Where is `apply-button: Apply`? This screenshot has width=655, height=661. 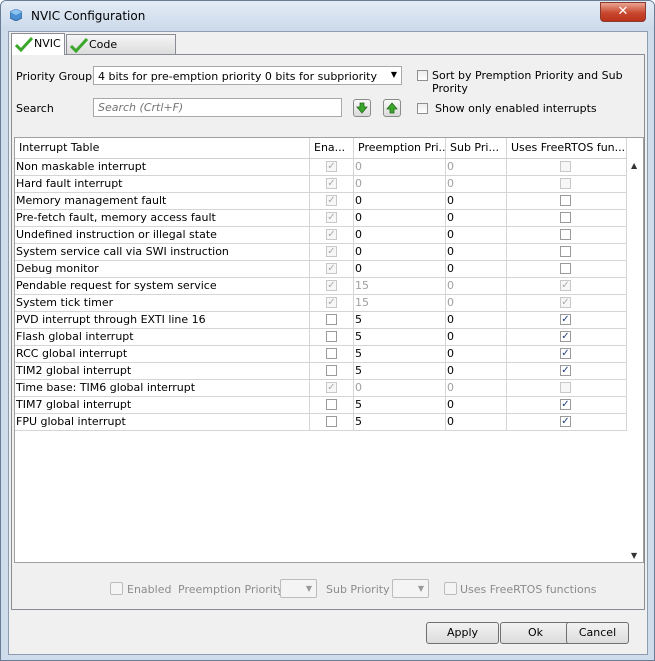 apply-button: Apply is located at coordinates (462, 633).